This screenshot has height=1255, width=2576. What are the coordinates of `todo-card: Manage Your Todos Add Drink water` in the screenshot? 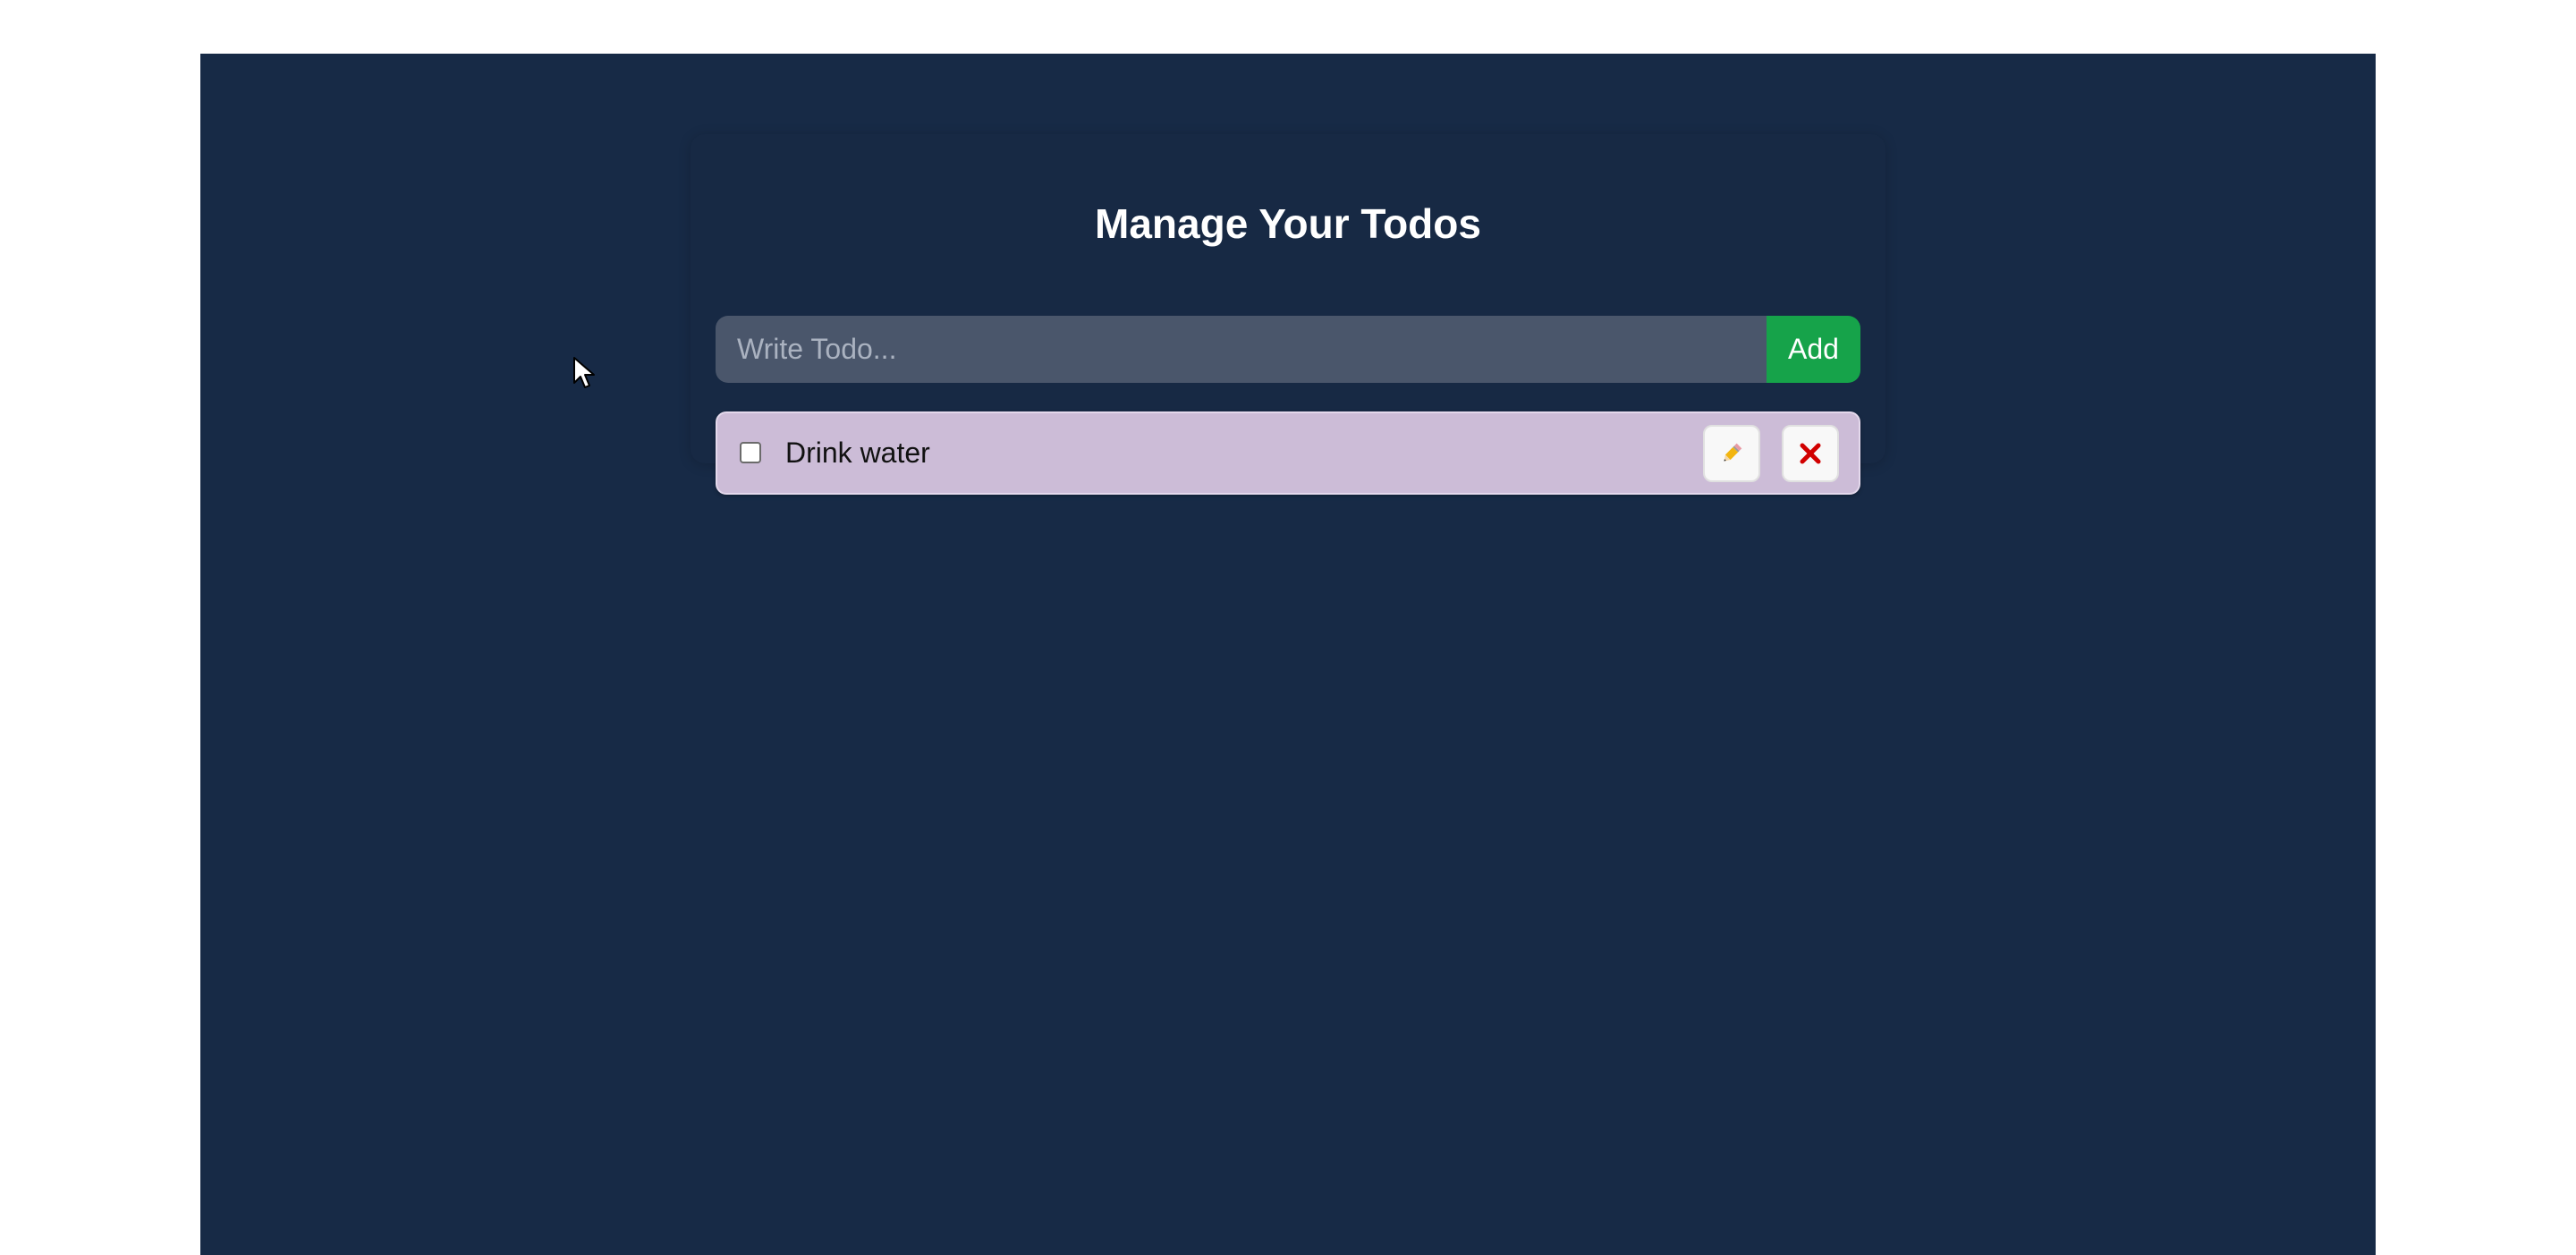 It's located at (1288, 314).